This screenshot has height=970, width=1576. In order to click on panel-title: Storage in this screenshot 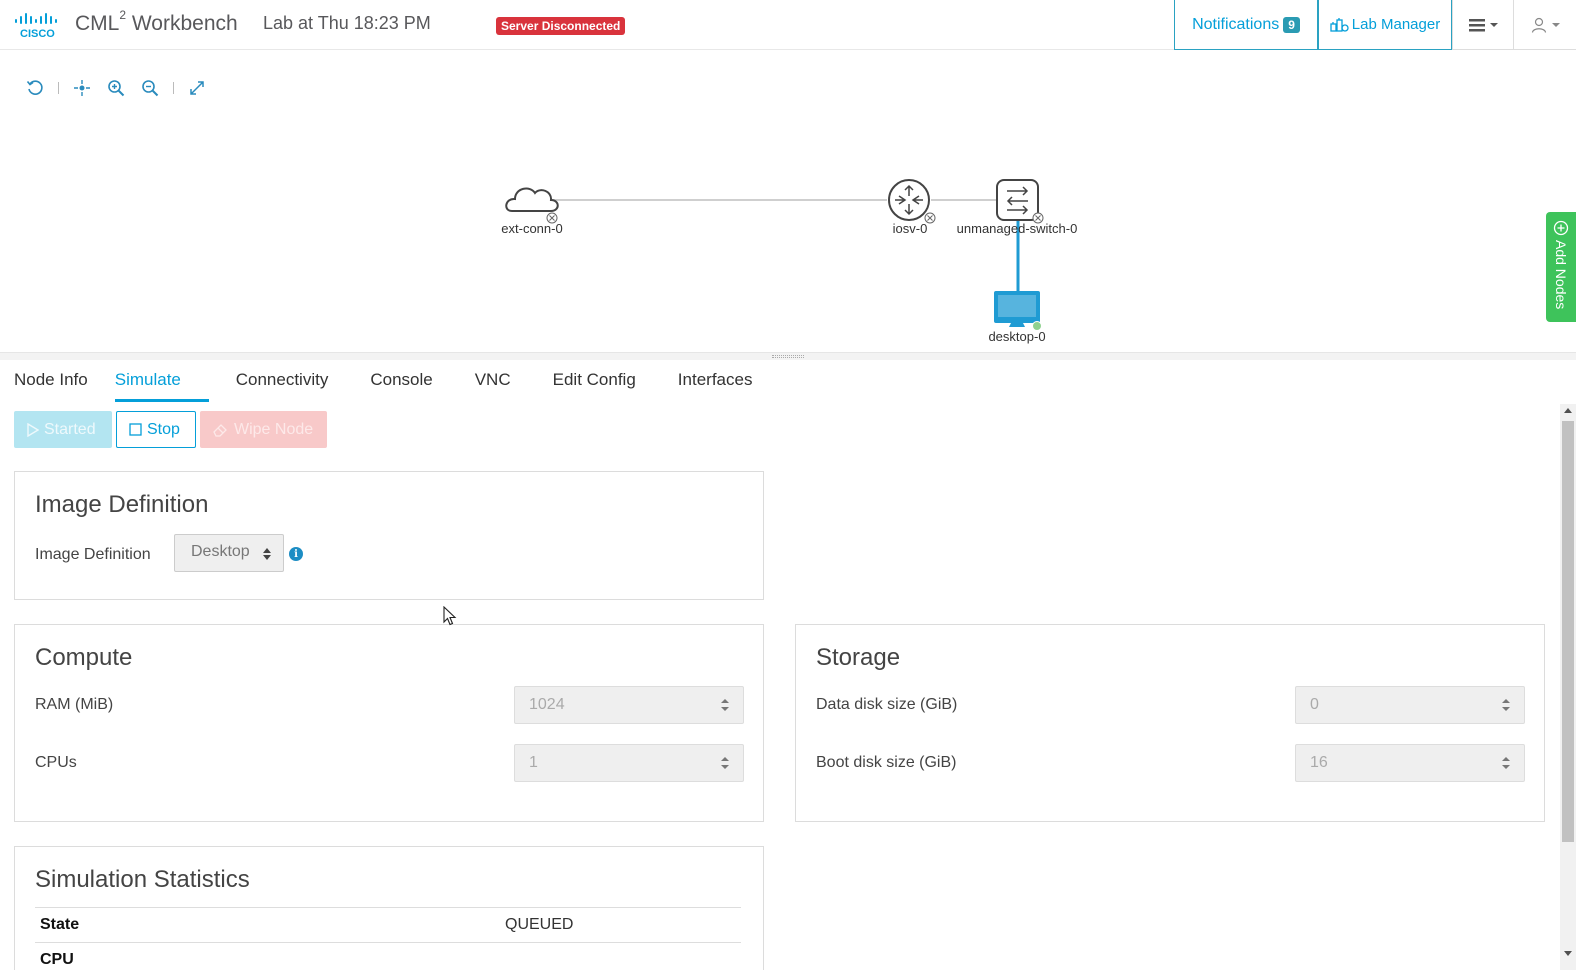, I will do `click(858, 657)`.